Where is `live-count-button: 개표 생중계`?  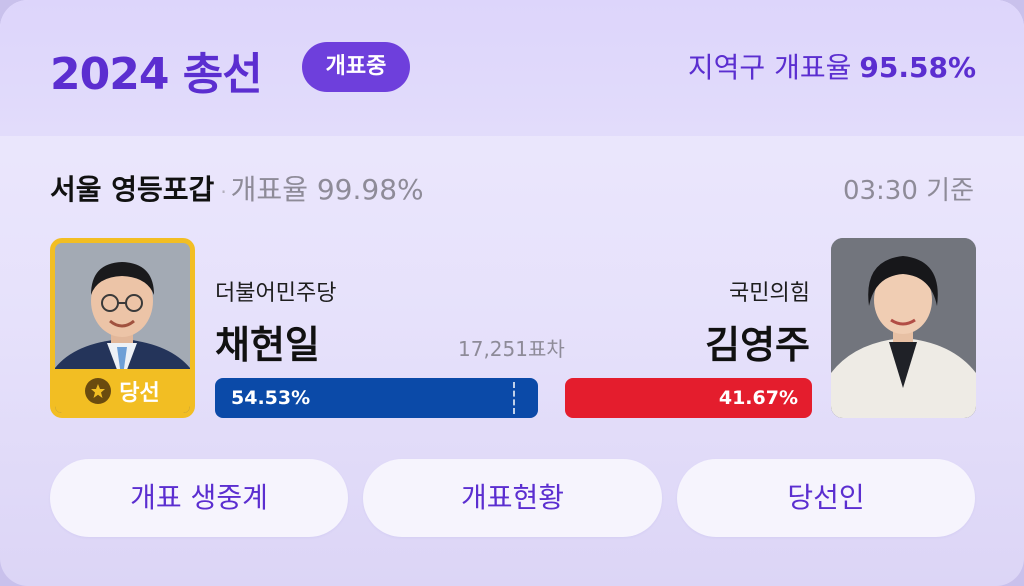 live-count-button: 개표 생중계 is located at coordinates (199, 498).